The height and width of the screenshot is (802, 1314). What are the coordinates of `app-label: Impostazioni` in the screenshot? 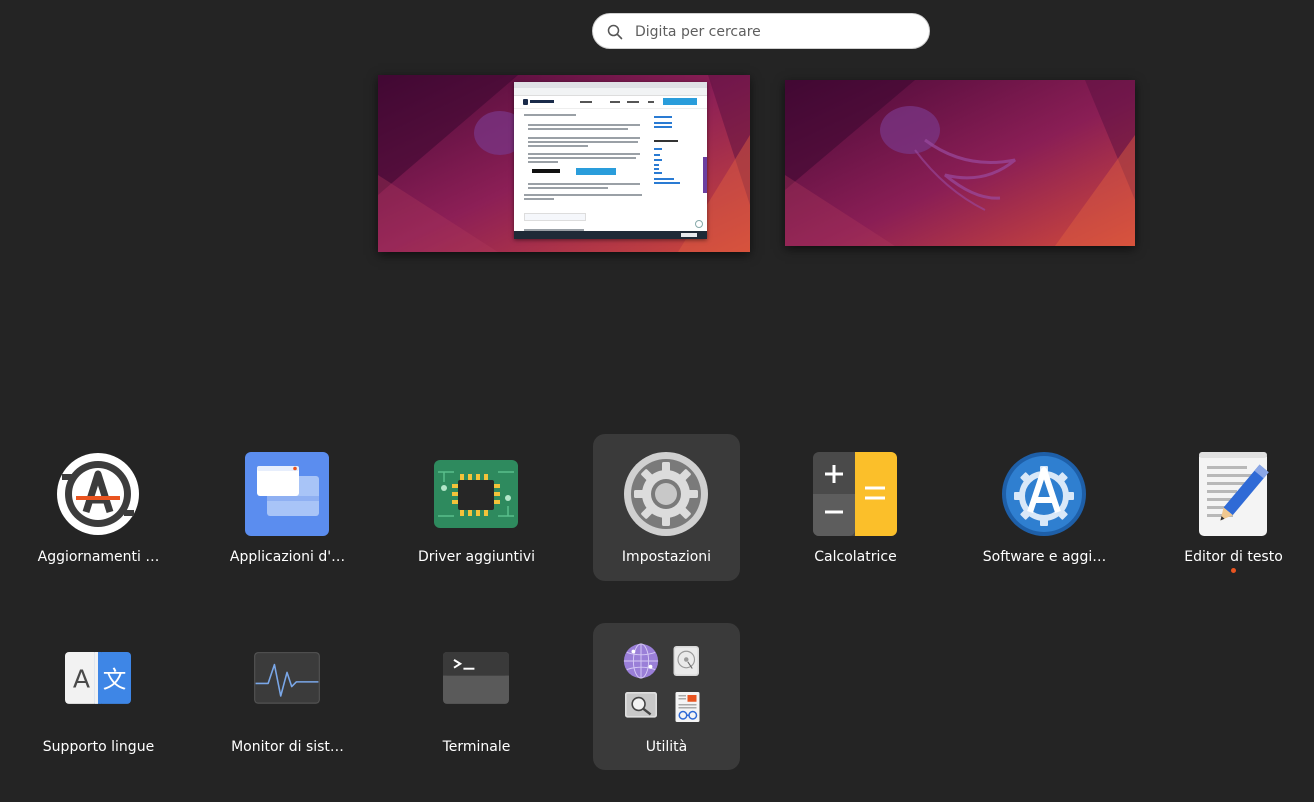 It's located at (666, 557).